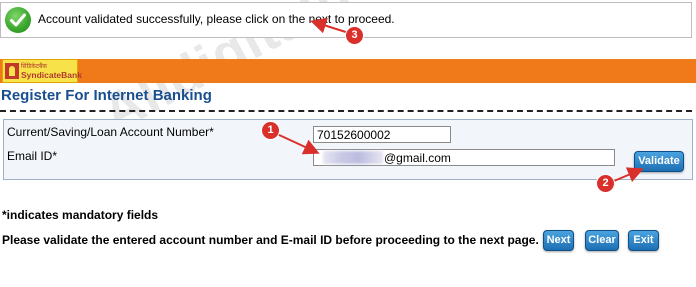  Describe the element at coordinates (353, 157) in the screenshot. I see `email-redacted` at that location.